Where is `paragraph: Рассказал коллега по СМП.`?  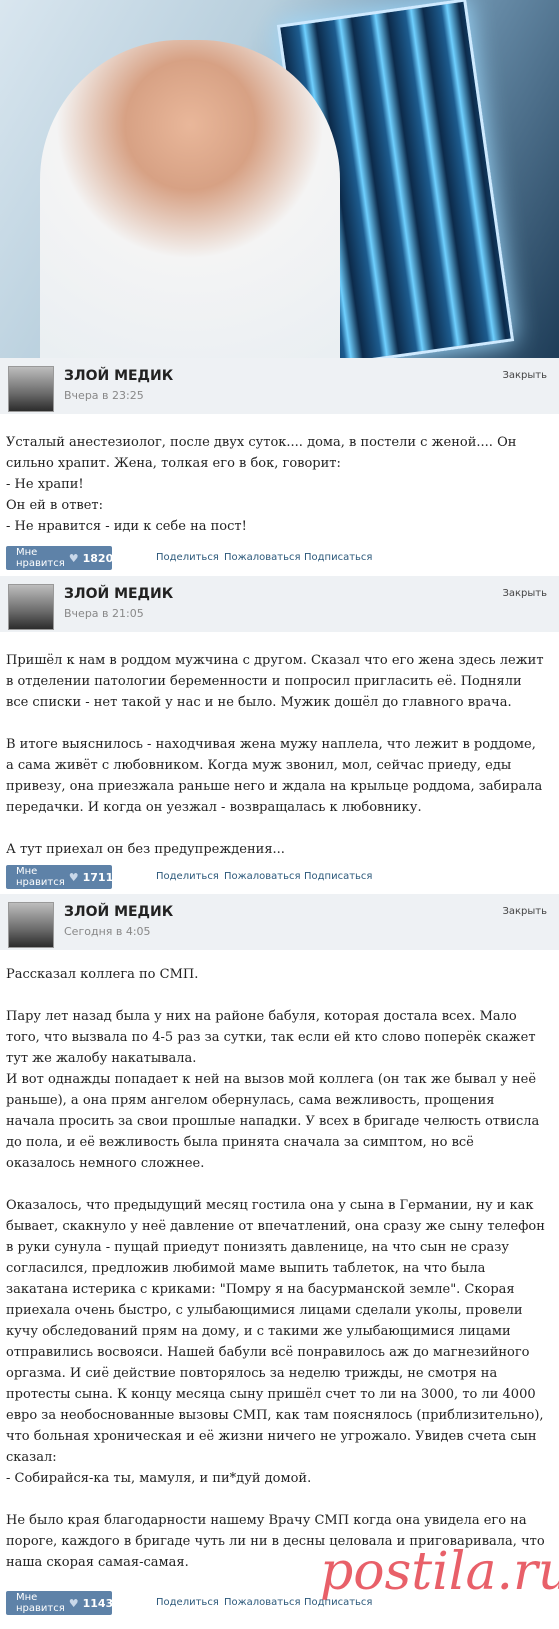 paragraph: Рассказал коллега по СМП. is located at coordinates (102, 974).